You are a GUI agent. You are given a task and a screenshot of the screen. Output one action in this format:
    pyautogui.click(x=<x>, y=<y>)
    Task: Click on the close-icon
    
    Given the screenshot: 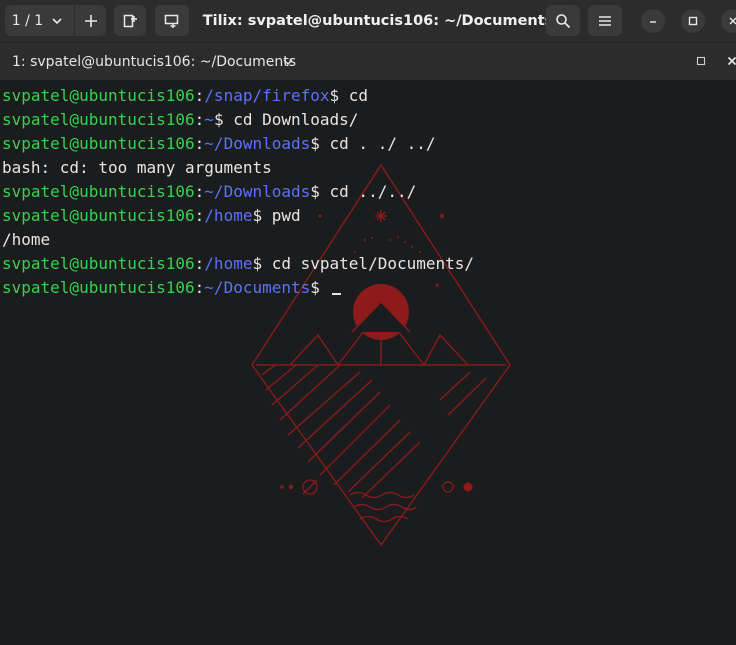 What is the action you would take?
    pyautogui.click(x=732, y=21)
    